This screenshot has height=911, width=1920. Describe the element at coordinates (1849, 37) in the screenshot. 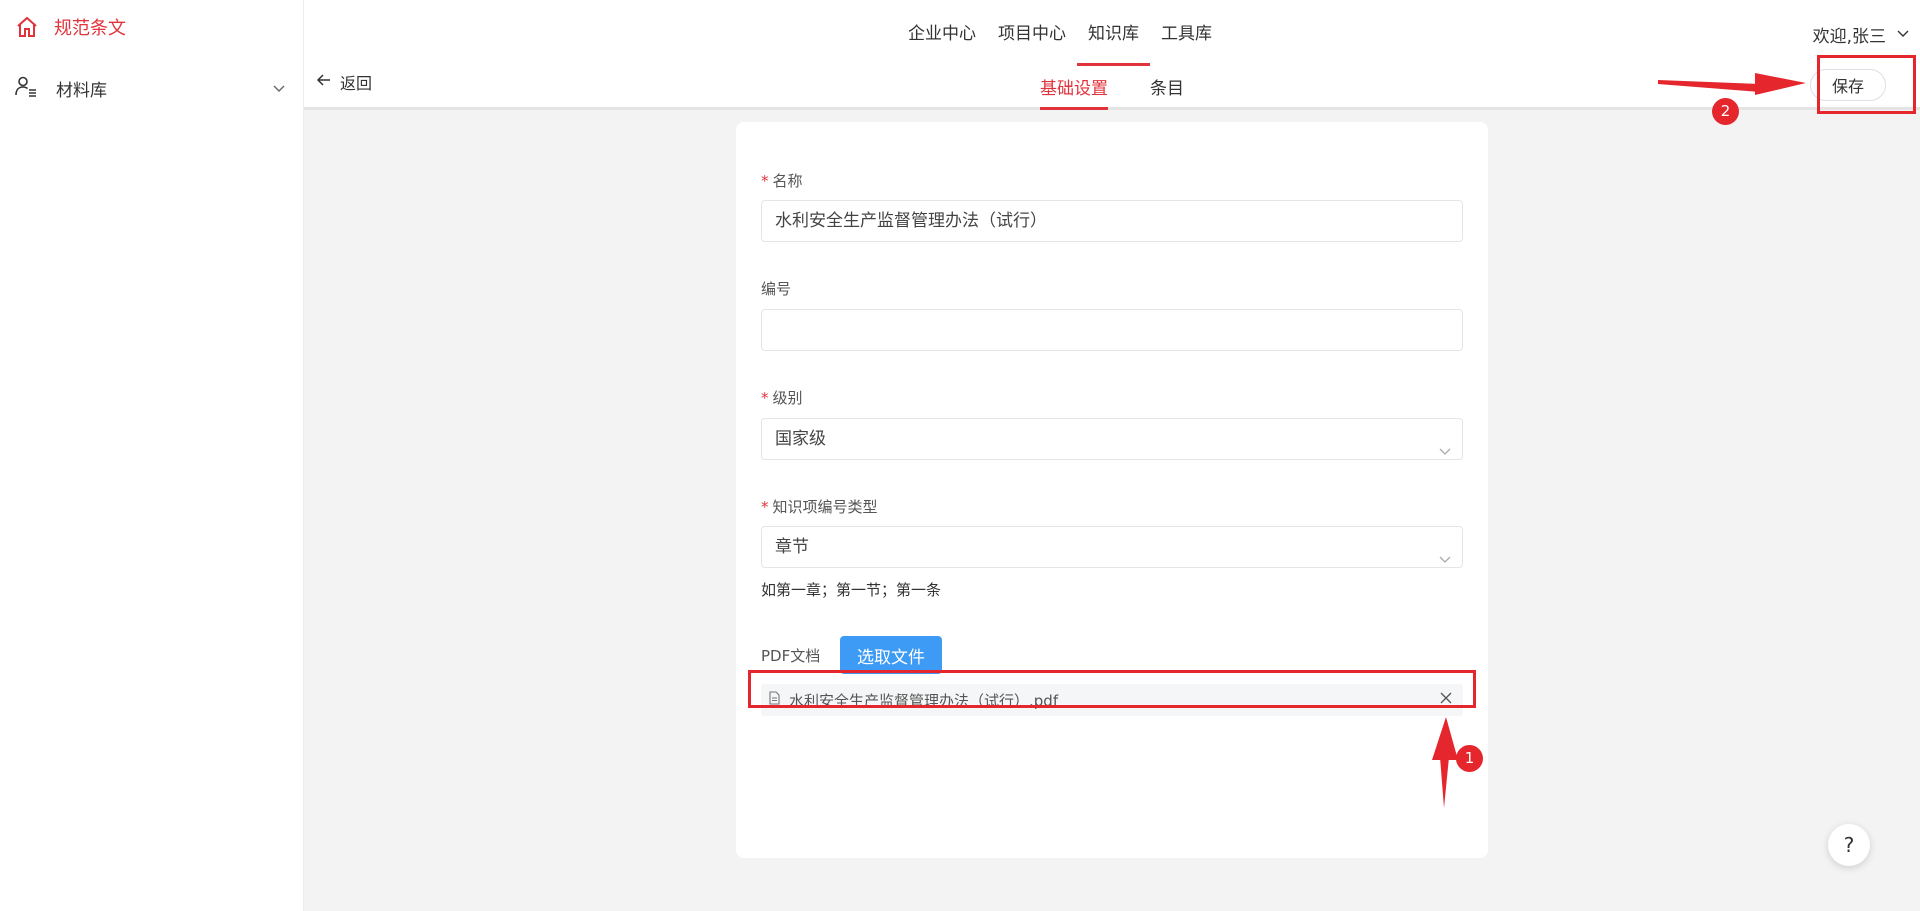

I see `user-greeting: 欢迎,张三` at that location.